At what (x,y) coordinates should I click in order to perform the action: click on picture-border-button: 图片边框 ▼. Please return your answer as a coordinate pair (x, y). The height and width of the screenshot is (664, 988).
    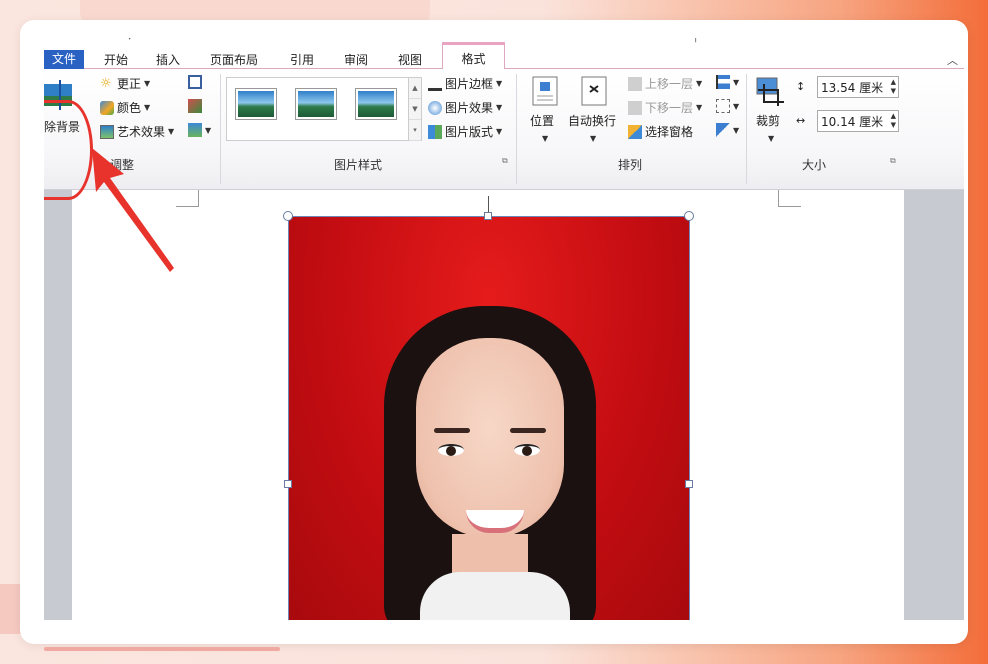
    Looking at the image, I should click on (465, 83).